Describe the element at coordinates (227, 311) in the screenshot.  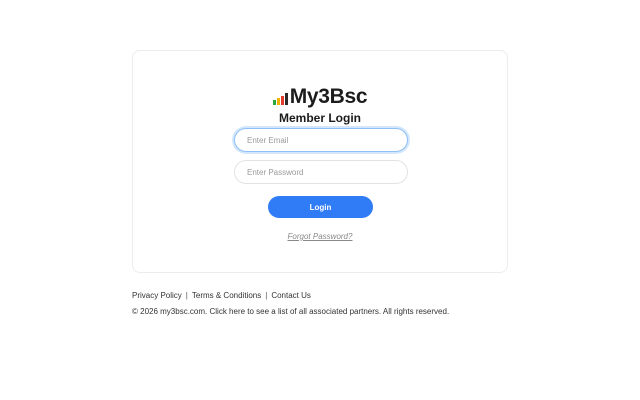
I see `partners-link: Click here` at that location.